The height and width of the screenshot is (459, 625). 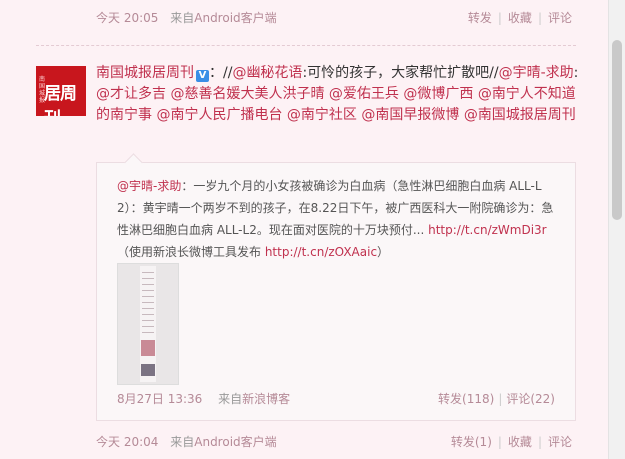 What do you see at coordinates (306, 45) in the screenshot?
I see `post-divider` at bounding box center [306, 45].